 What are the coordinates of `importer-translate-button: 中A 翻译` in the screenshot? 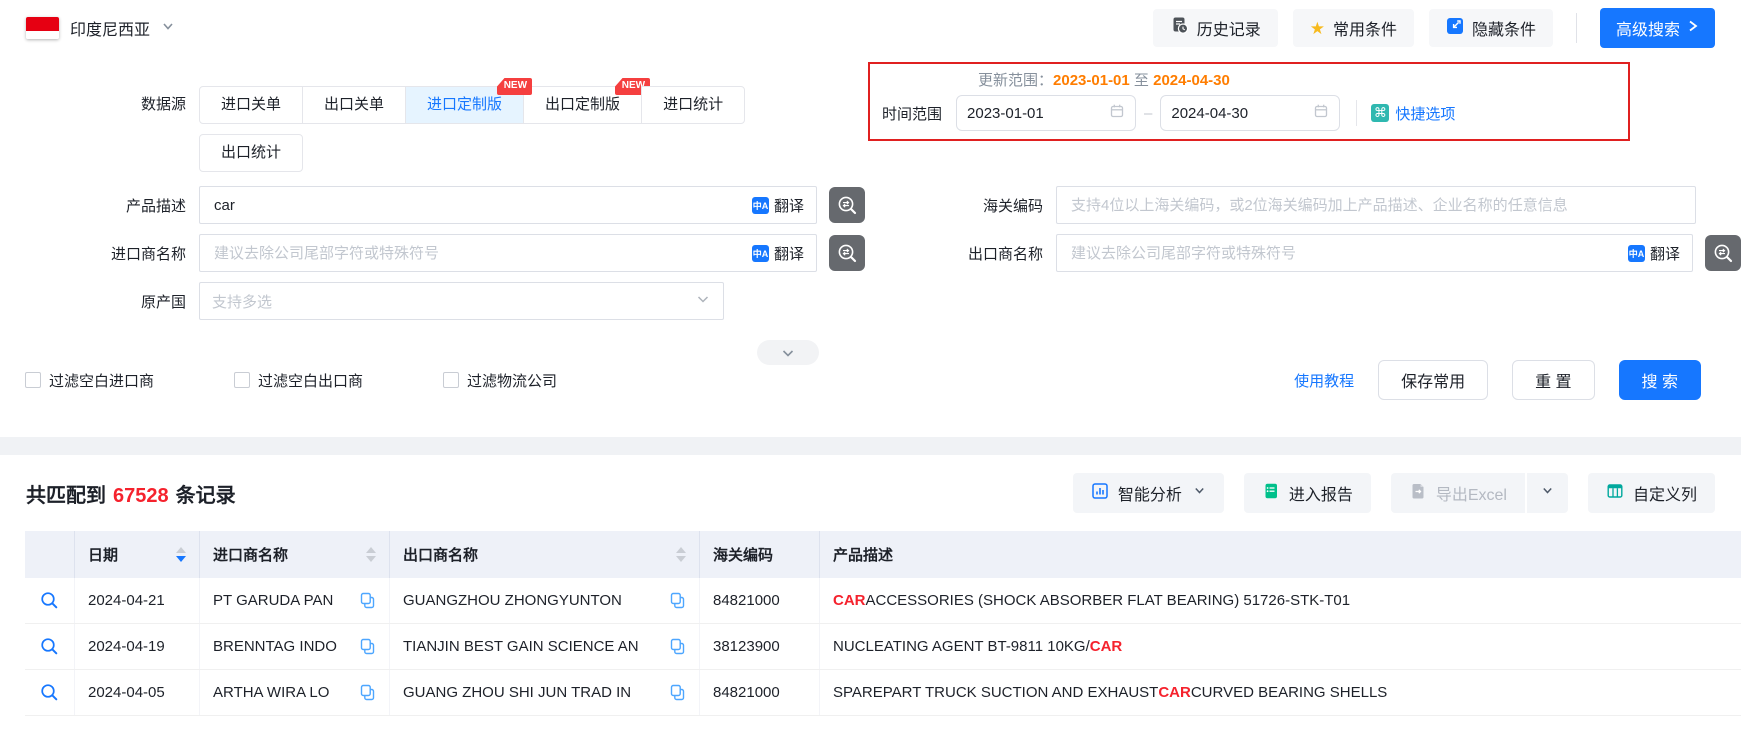 It's located at (777, 253).